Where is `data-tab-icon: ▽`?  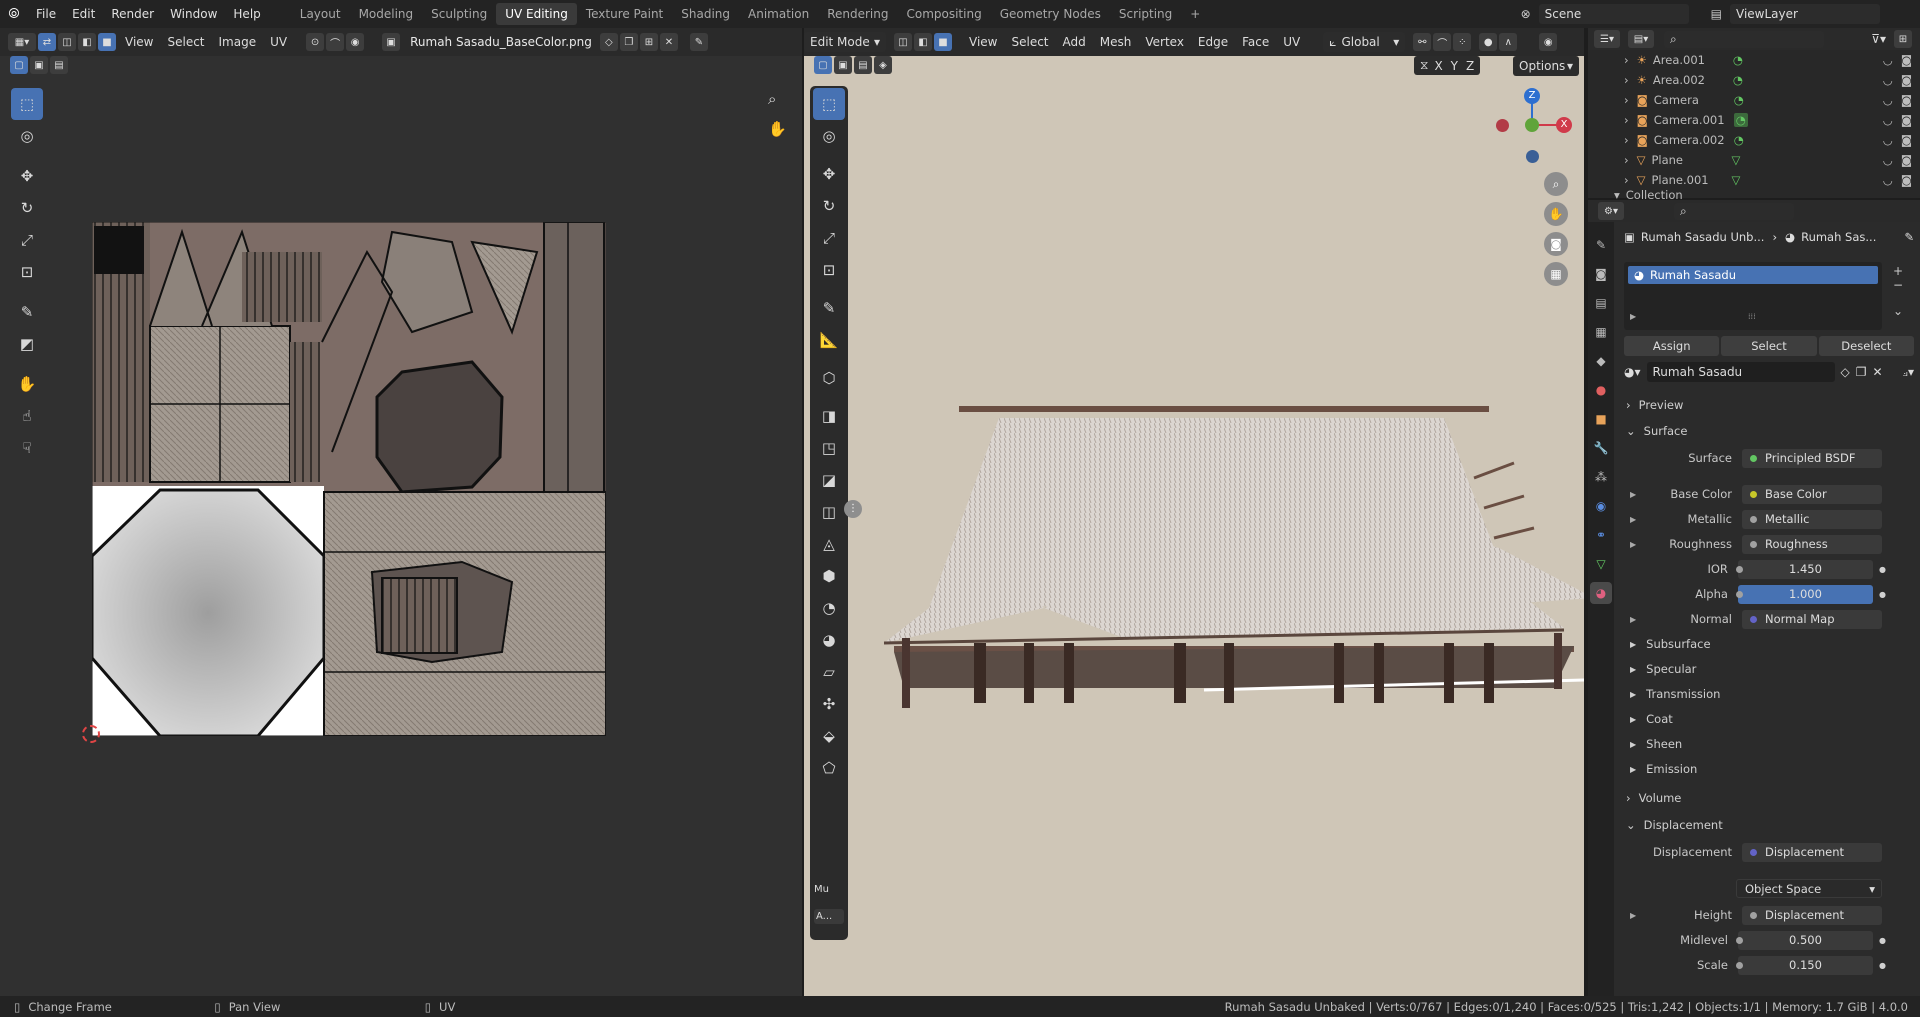 data-tab-icon: ▽ is located at coordinates (1601, 564).